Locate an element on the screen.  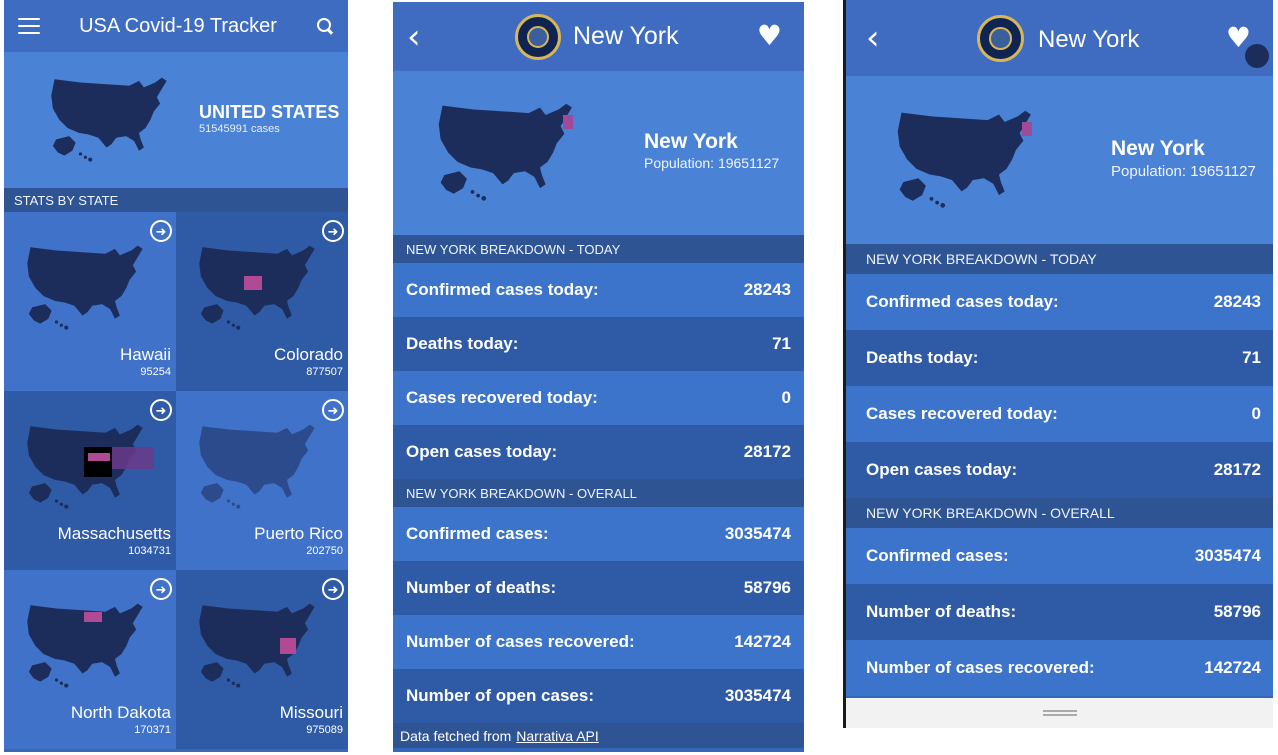
state-tile-missouri: ➜ Missouri 975089 is located at coordinates (262, 659).